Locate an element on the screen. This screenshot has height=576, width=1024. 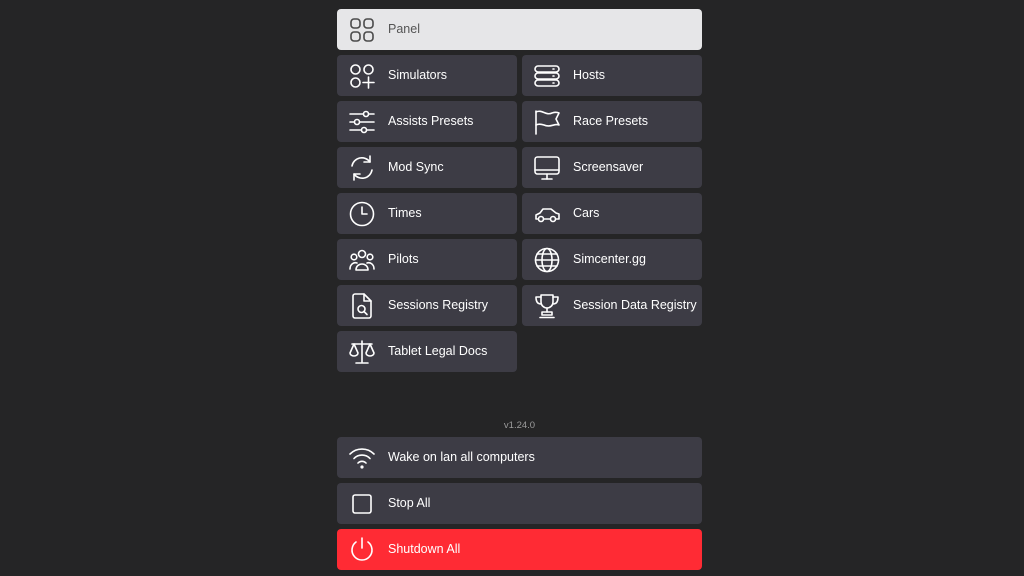
hosts-label: Hosts is located at coordinates (589, 75).